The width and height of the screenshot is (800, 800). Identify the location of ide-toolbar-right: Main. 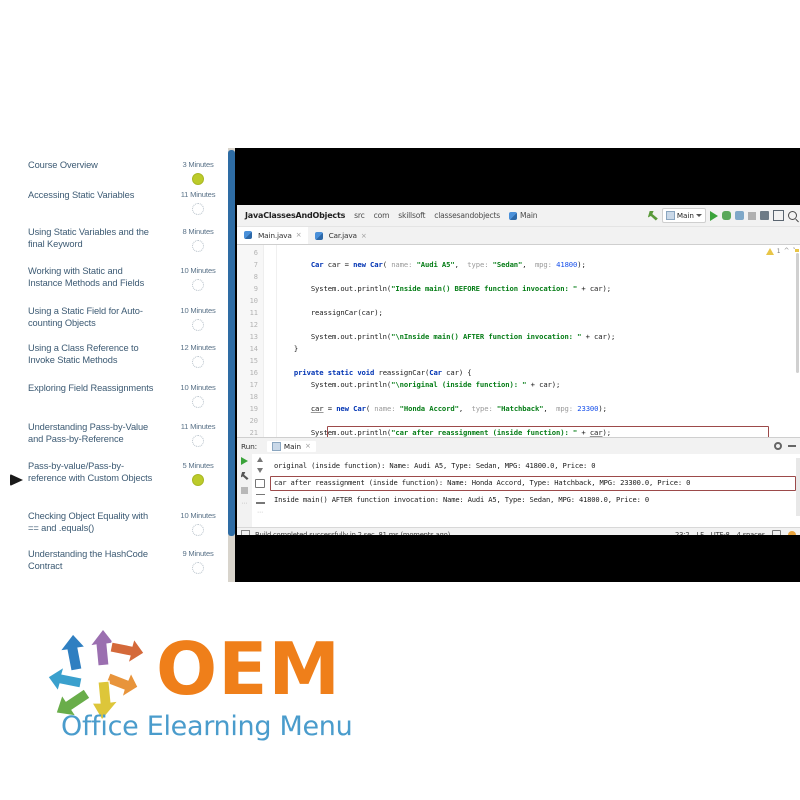
(722, 215).